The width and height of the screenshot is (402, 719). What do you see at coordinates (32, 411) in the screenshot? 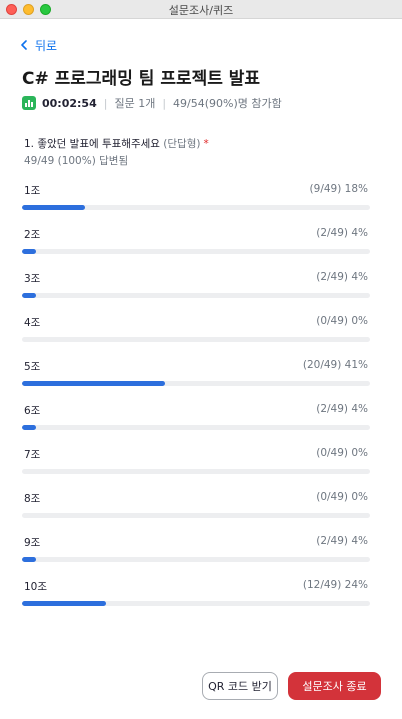
I see `option-label: 6조` at bounding box center [32, 411].